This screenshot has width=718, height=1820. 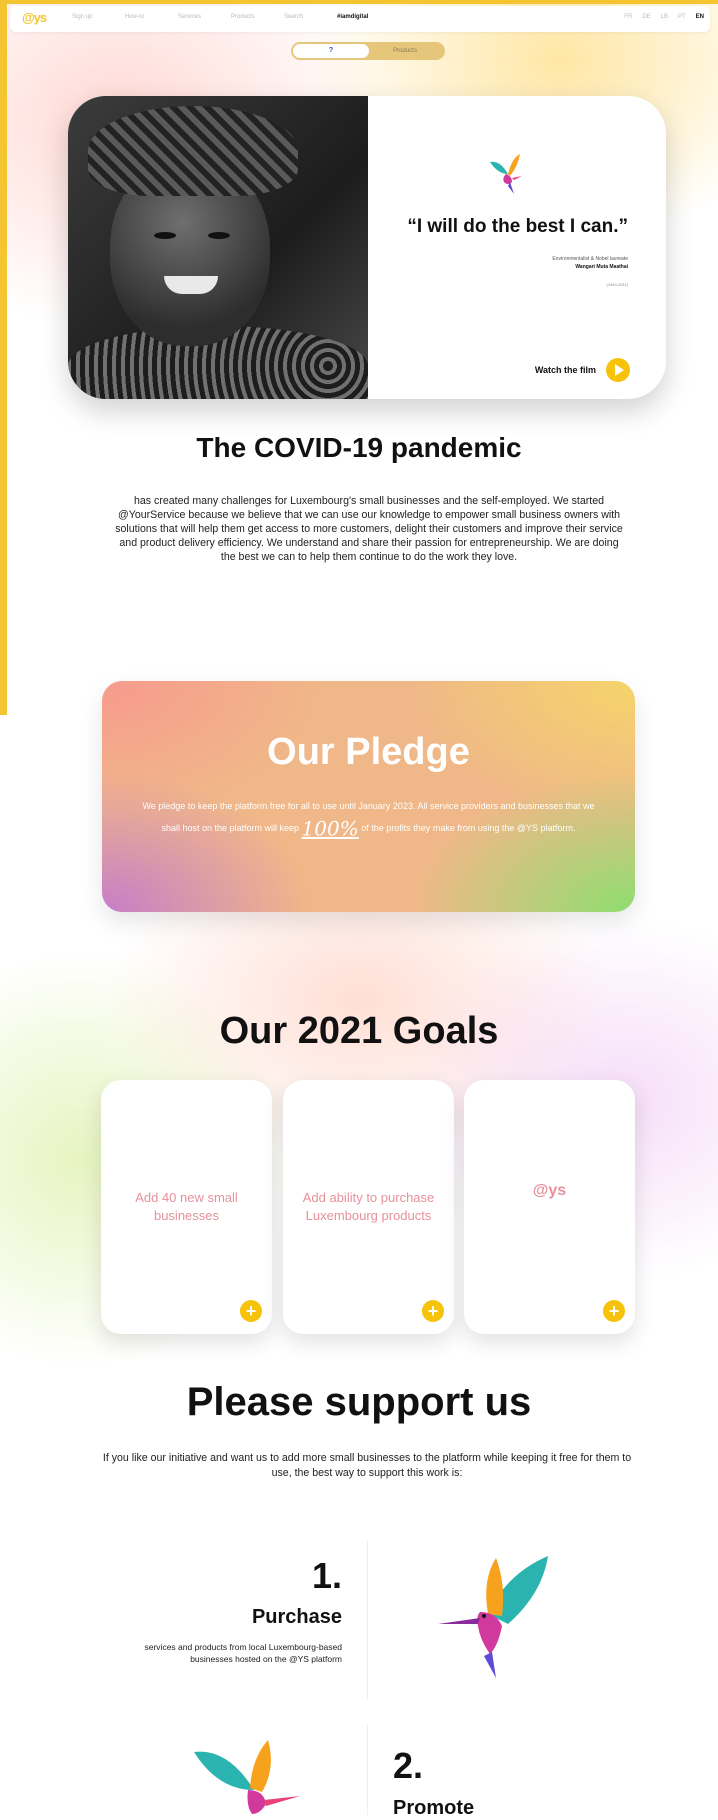 What do you see at coordinates (330, 828) in the screenshot?
I see `hundred-percent-badge: 100%` at bounding box center [330, 828].